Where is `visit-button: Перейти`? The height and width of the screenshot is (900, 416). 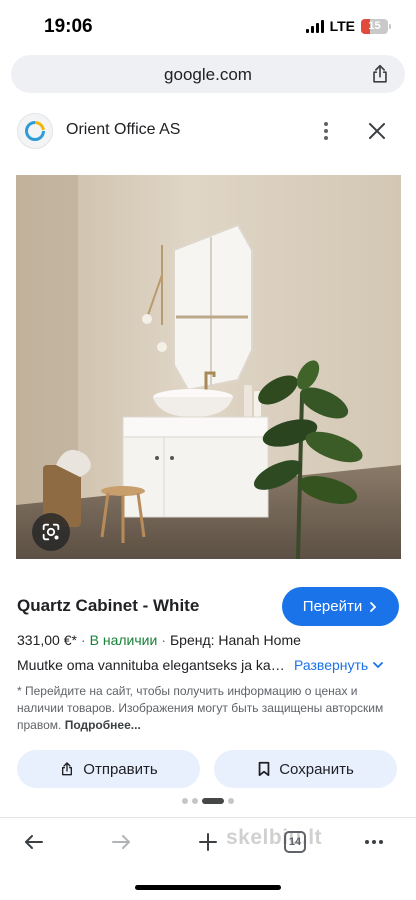 visit-button: Перейти is located at coordinates (340, 606).